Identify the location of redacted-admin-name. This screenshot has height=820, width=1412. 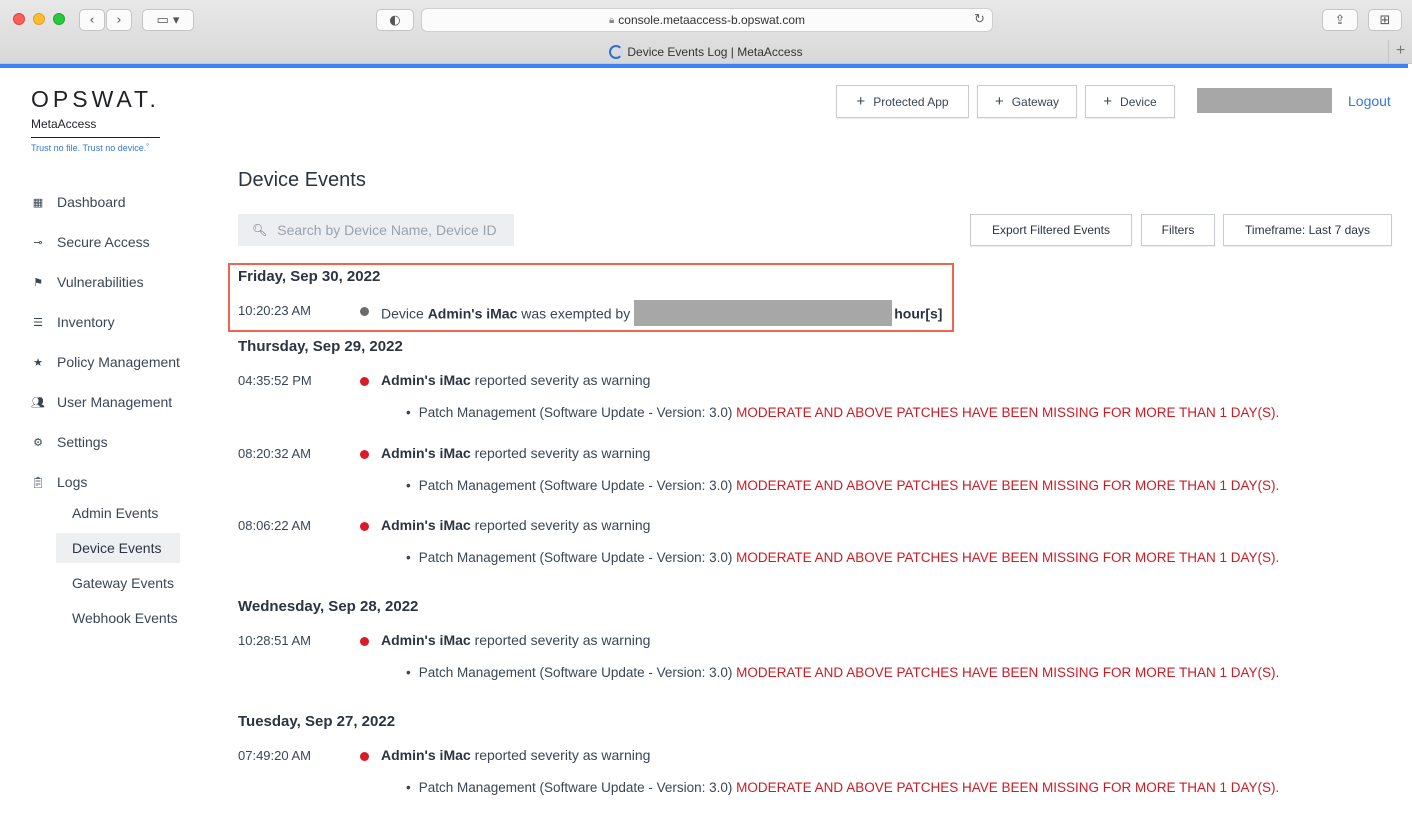
(763, 313).